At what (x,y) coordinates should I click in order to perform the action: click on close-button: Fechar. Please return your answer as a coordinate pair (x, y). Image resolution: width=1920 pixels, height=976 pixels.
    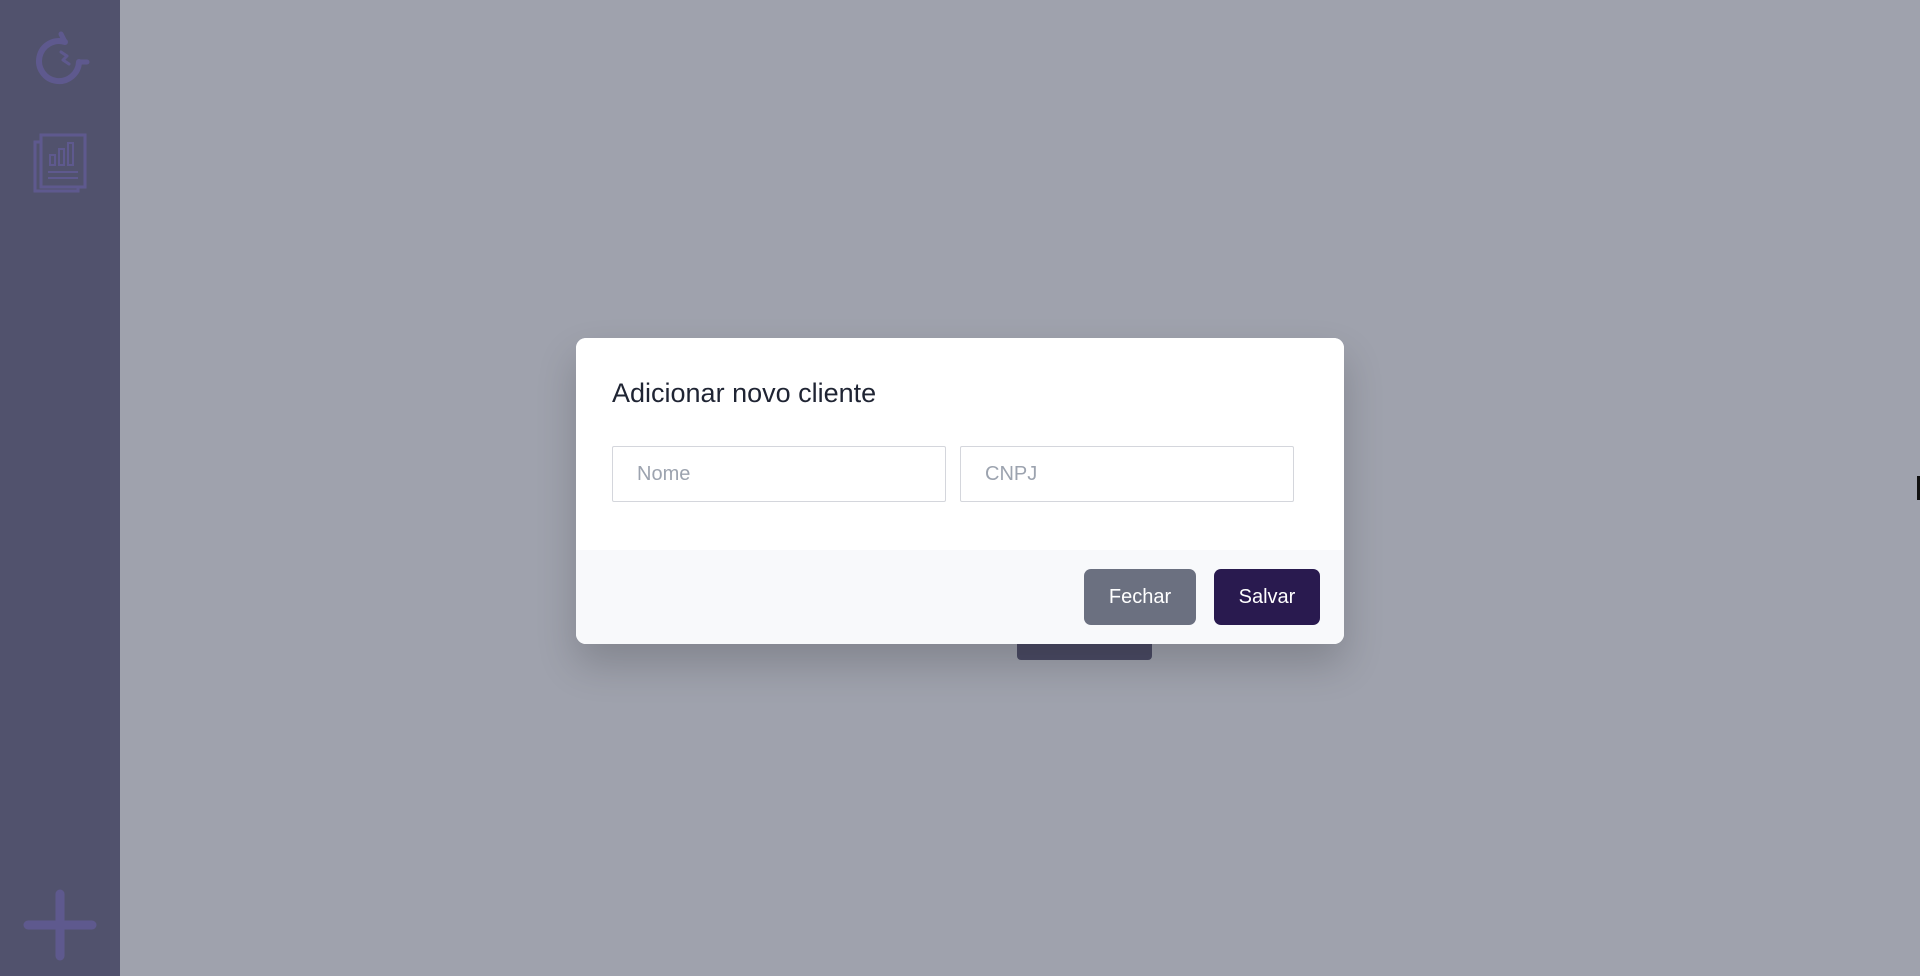
    Looking at the image, I should click on (1140, 597).